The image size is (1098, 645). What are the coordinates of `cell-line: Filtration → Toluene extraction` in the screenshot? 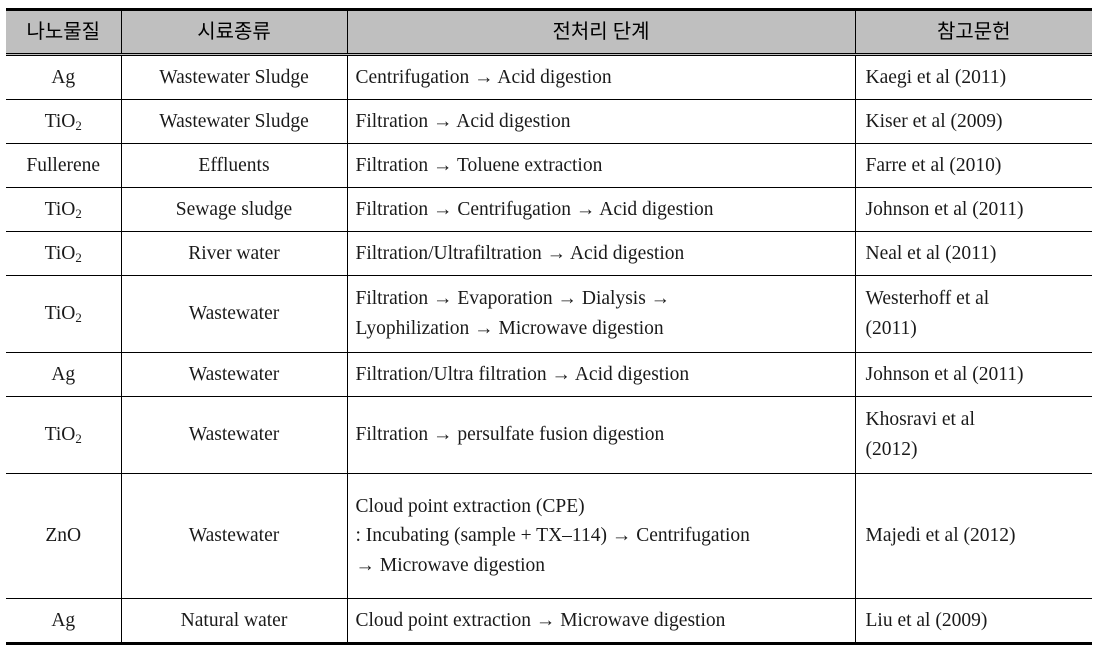 It's located at (479, 165).